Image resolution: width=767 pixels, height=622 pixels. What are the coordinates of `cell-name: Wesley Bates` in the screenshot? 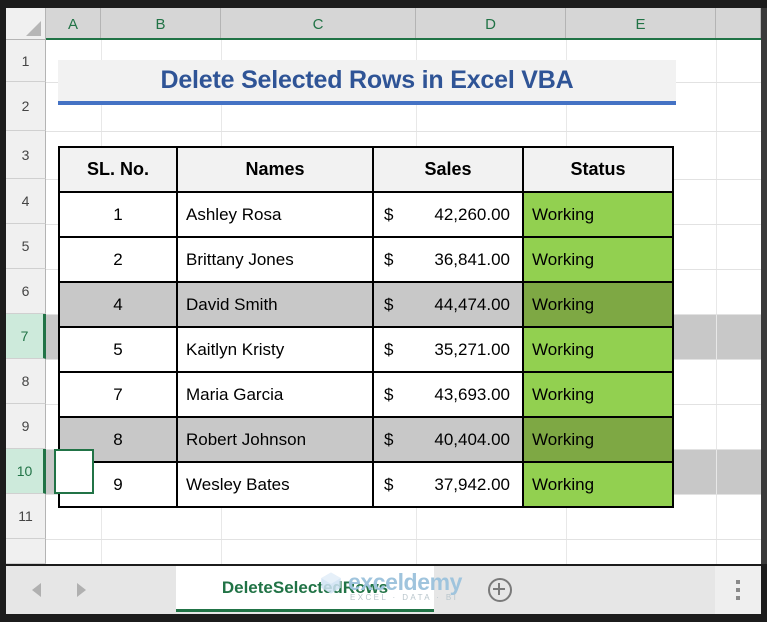 It's located at (275, 484).